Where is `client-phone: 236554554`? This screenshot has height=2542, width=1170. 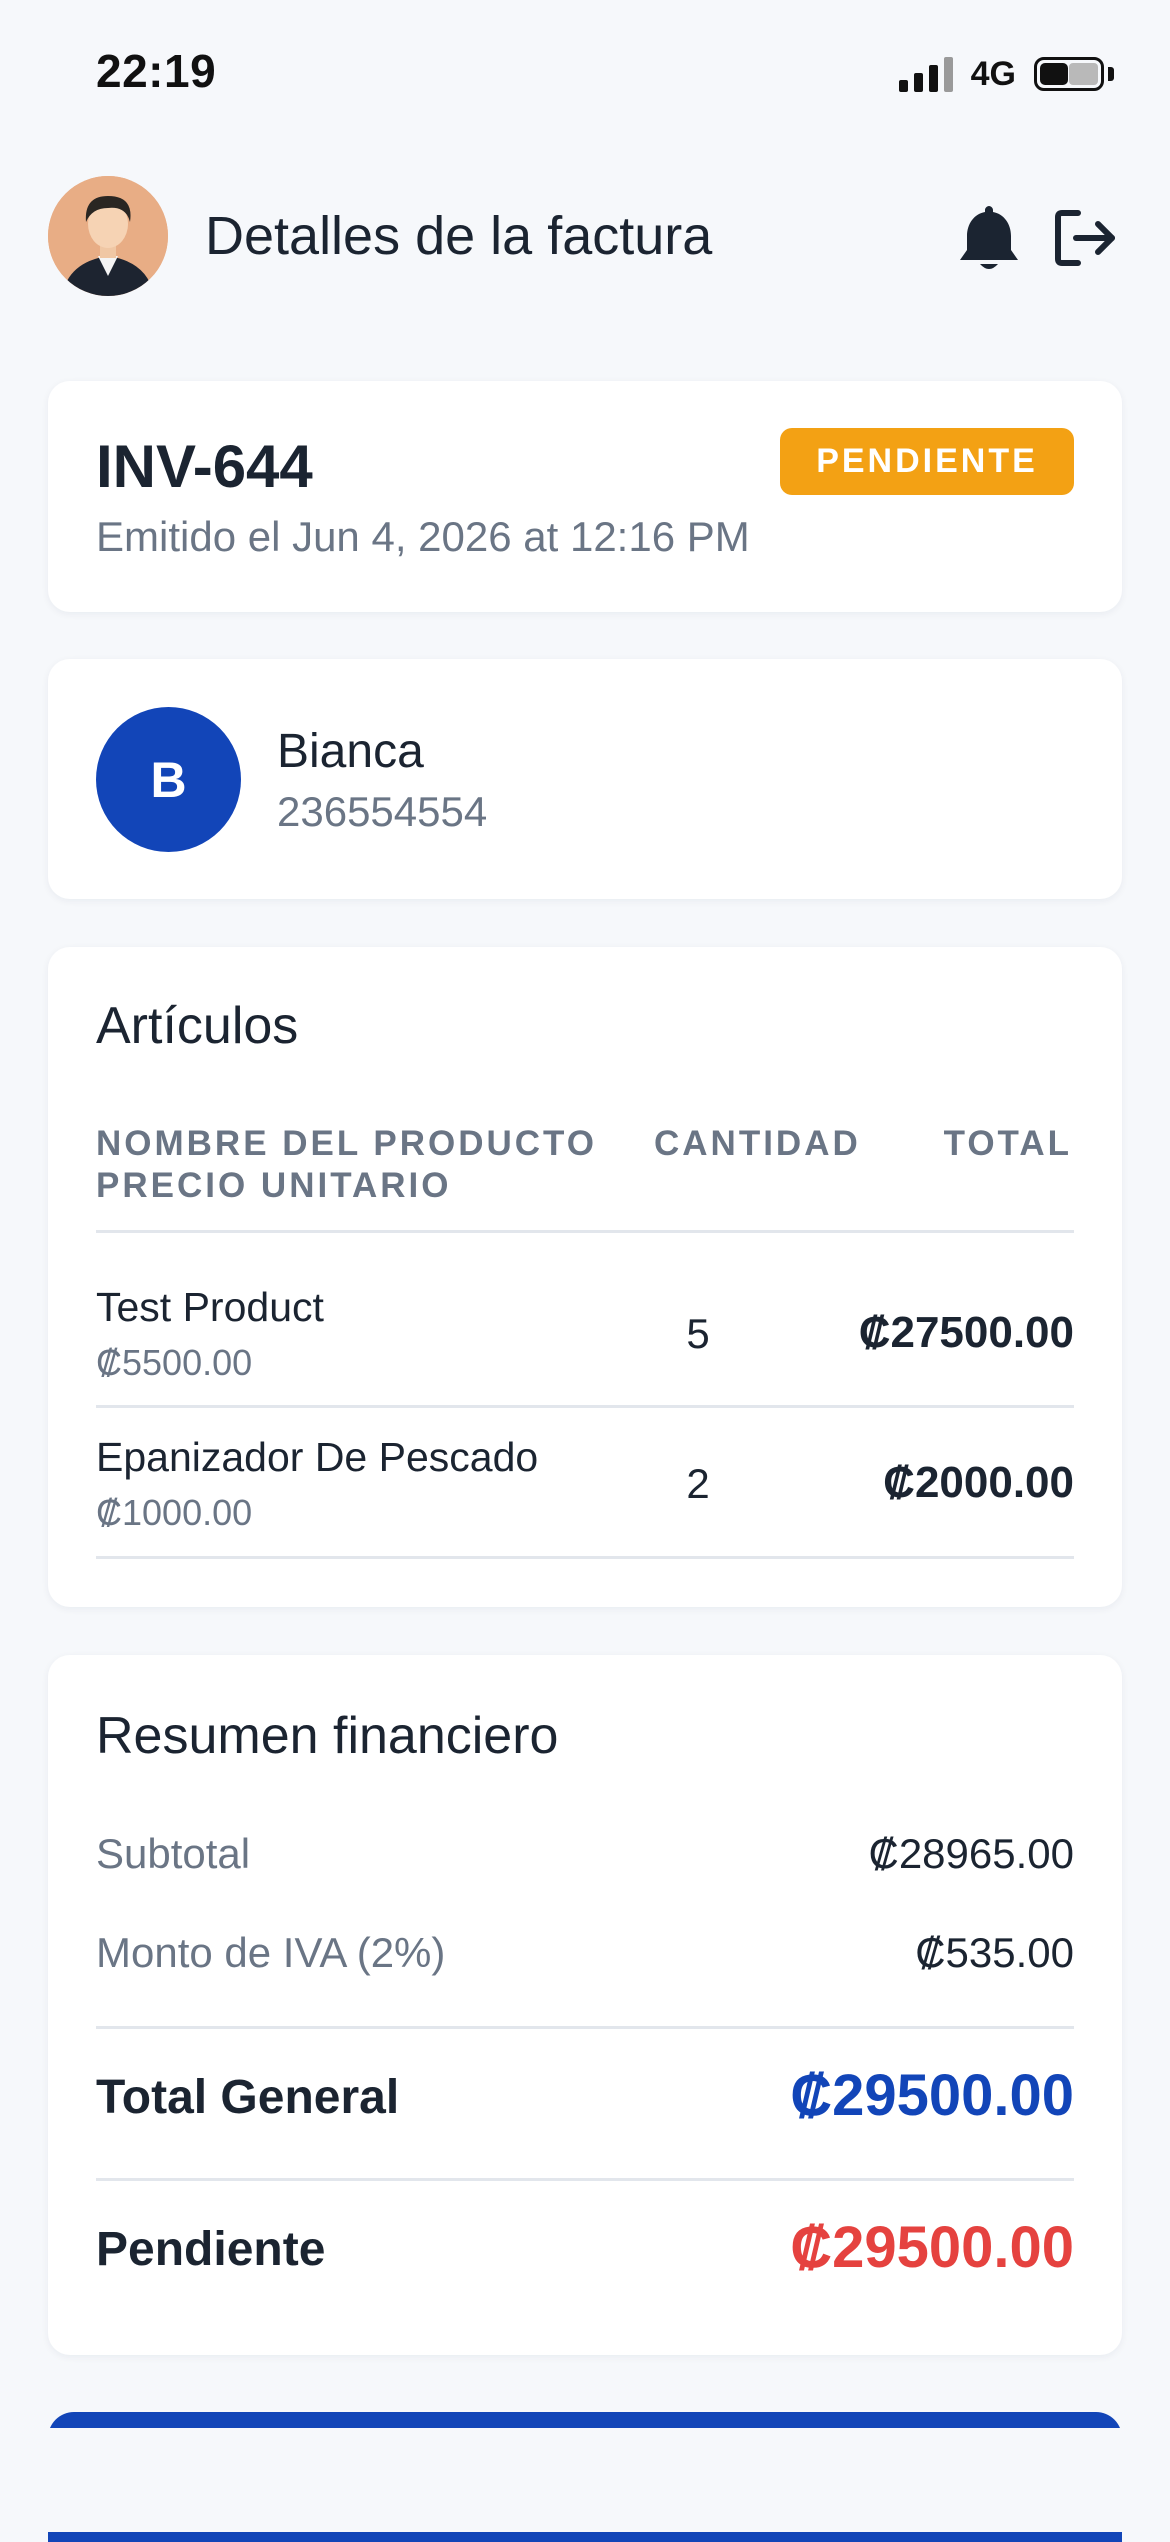 client-phone: 236554554 is located at coordinates (382, 811).